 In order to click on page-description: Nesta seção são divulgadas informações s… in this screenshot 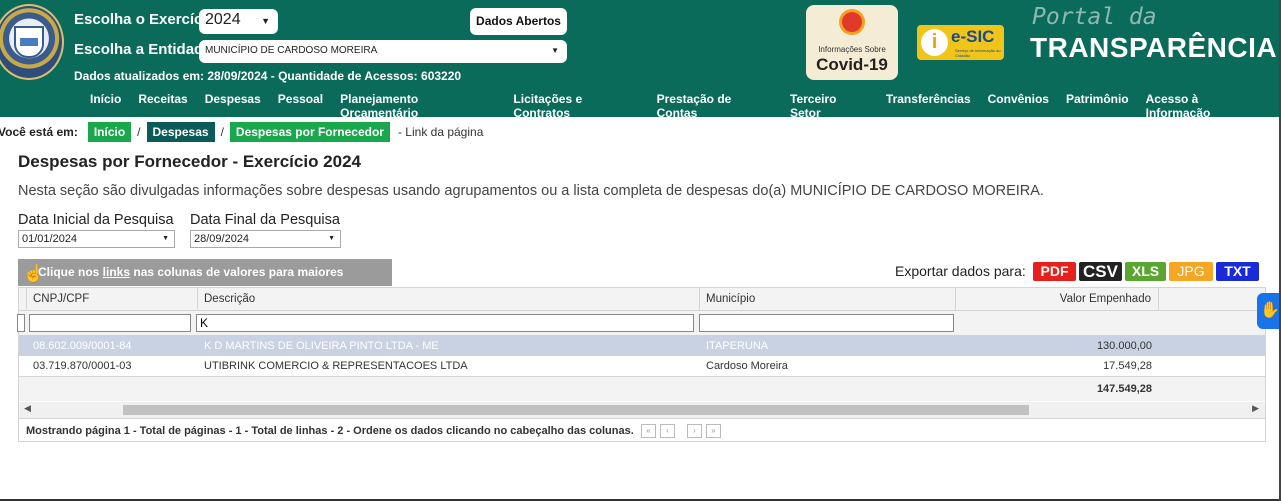, I will do `click(531, 191)`.